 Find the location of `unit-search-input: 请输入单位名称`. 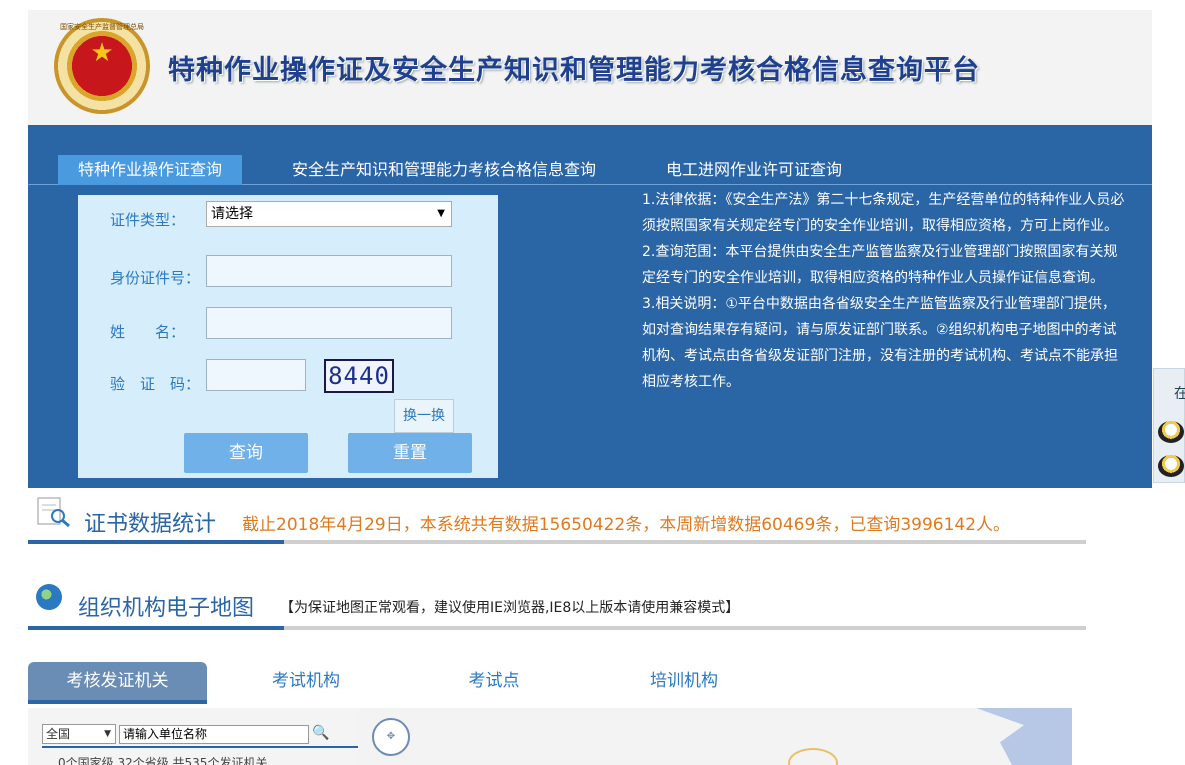

unit-search-input: 请输入单位名称 is located at coordinates (214, 734).